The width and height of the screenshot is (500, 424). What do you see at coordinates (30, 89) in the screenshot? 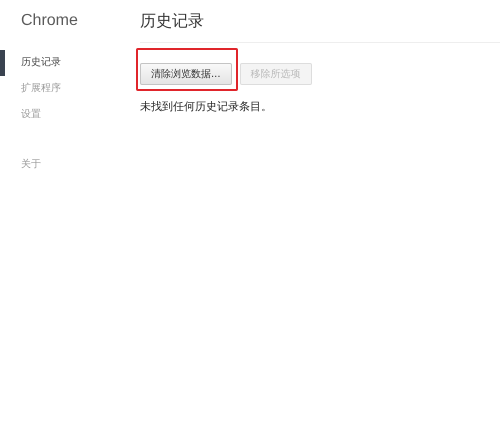
I see `sidebar-item: 扩展程序` at bounding box center [30, 89].